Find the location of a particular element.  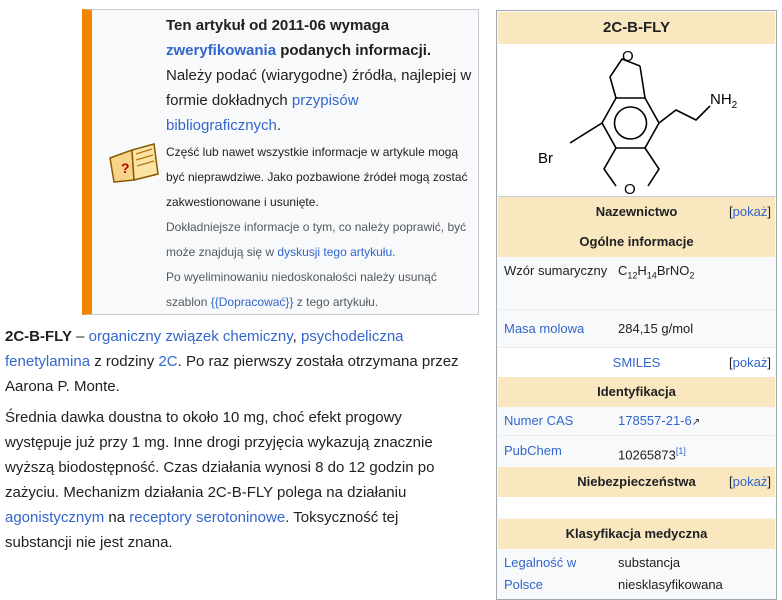

amine-label: NH2 is located at coordinates (724, 101).